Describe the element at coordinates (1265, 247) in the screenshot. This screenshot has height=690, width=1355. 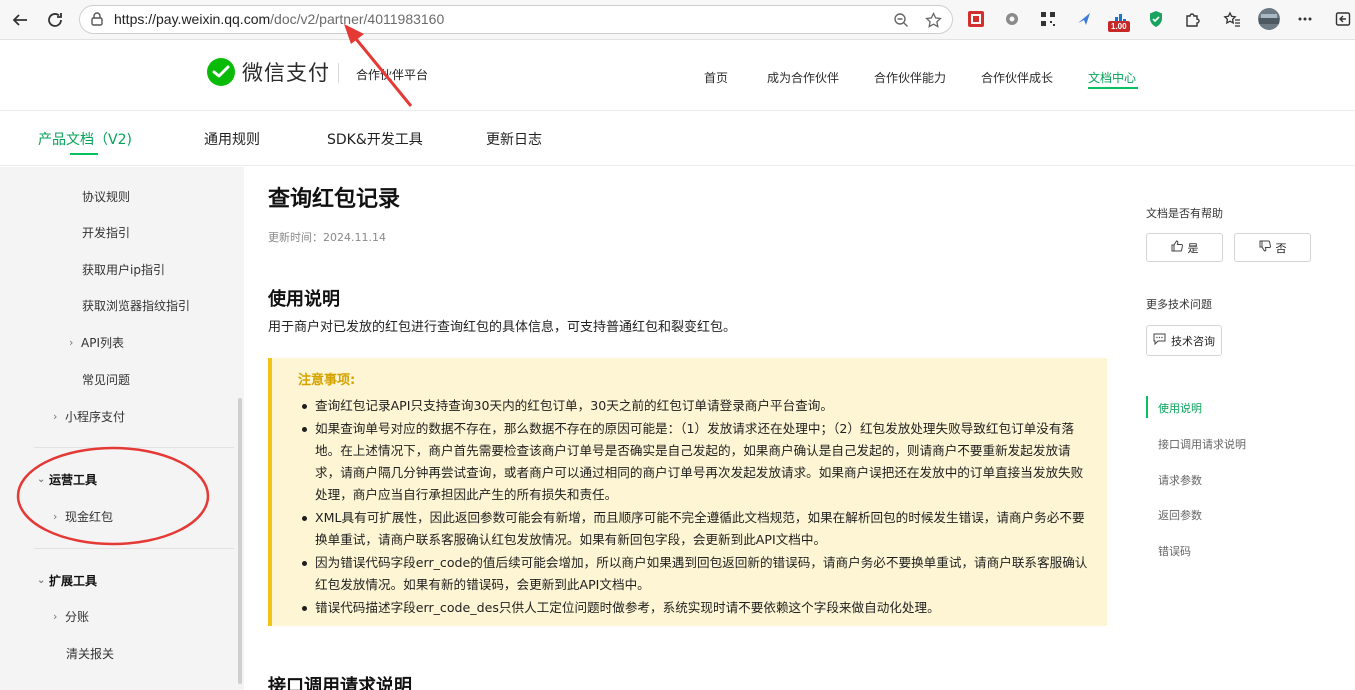
I see `thumbs-down-icon` at that location.